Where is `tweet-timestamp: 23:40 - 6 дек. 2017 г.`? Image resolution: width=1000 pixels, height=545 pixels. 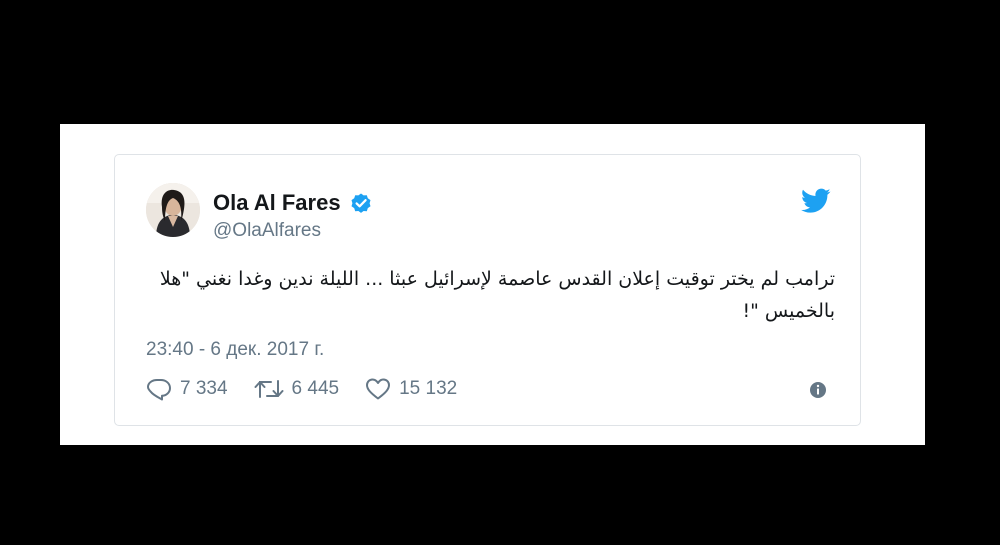 tweet-timestamp: 23:40 - 6 дек. 2017 г. is located at coordinates (235, 350).